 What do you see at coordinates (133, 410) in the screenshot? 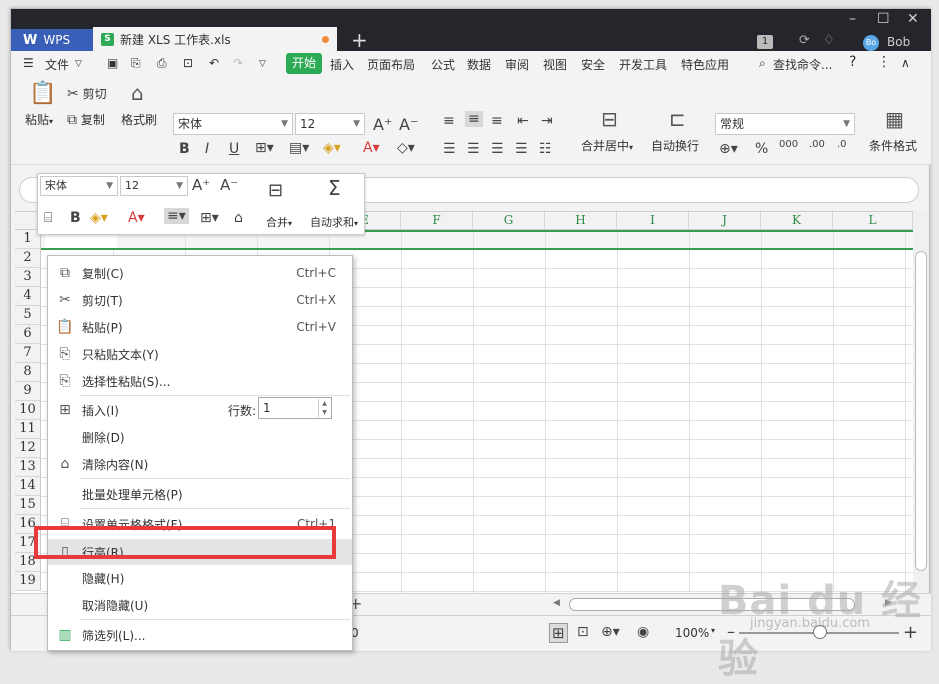
I see `menu-item-insert: ⊞ 插入(I)` at bounding box center [133, 410].